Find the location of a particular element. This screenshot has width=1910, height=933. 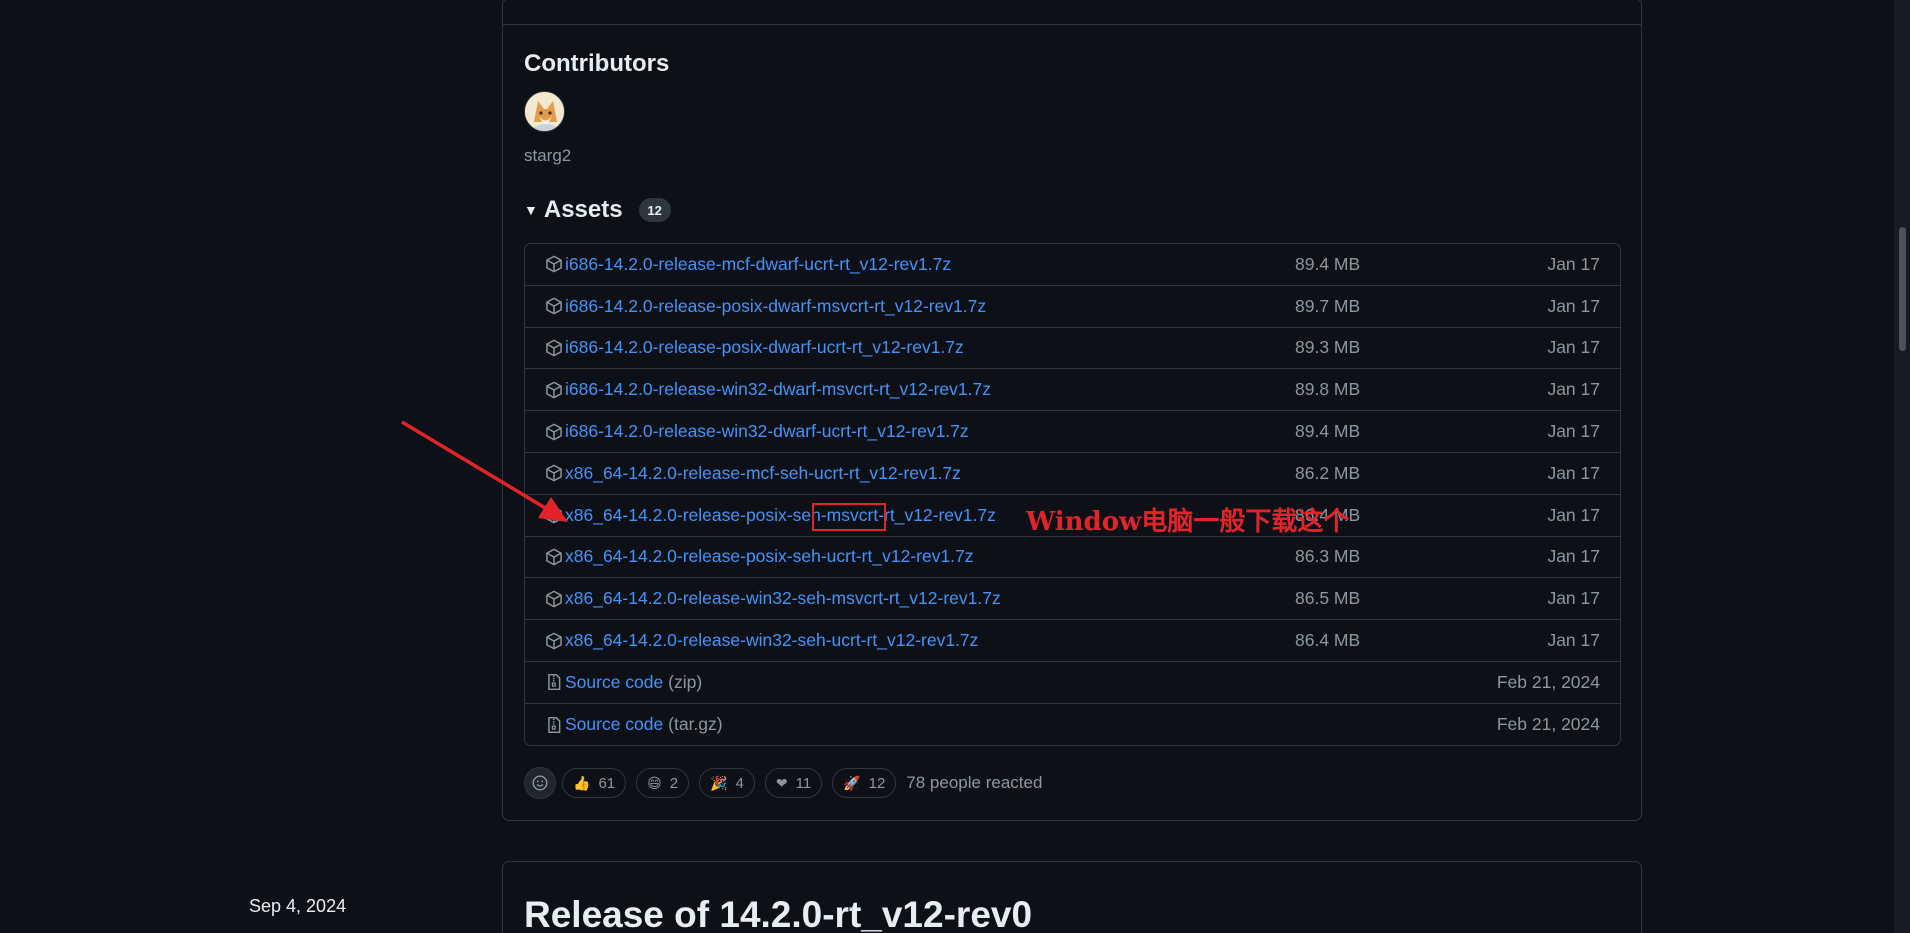

annotation-text: Window电脑一般下载这个 is located at coordinates (1188, 522).